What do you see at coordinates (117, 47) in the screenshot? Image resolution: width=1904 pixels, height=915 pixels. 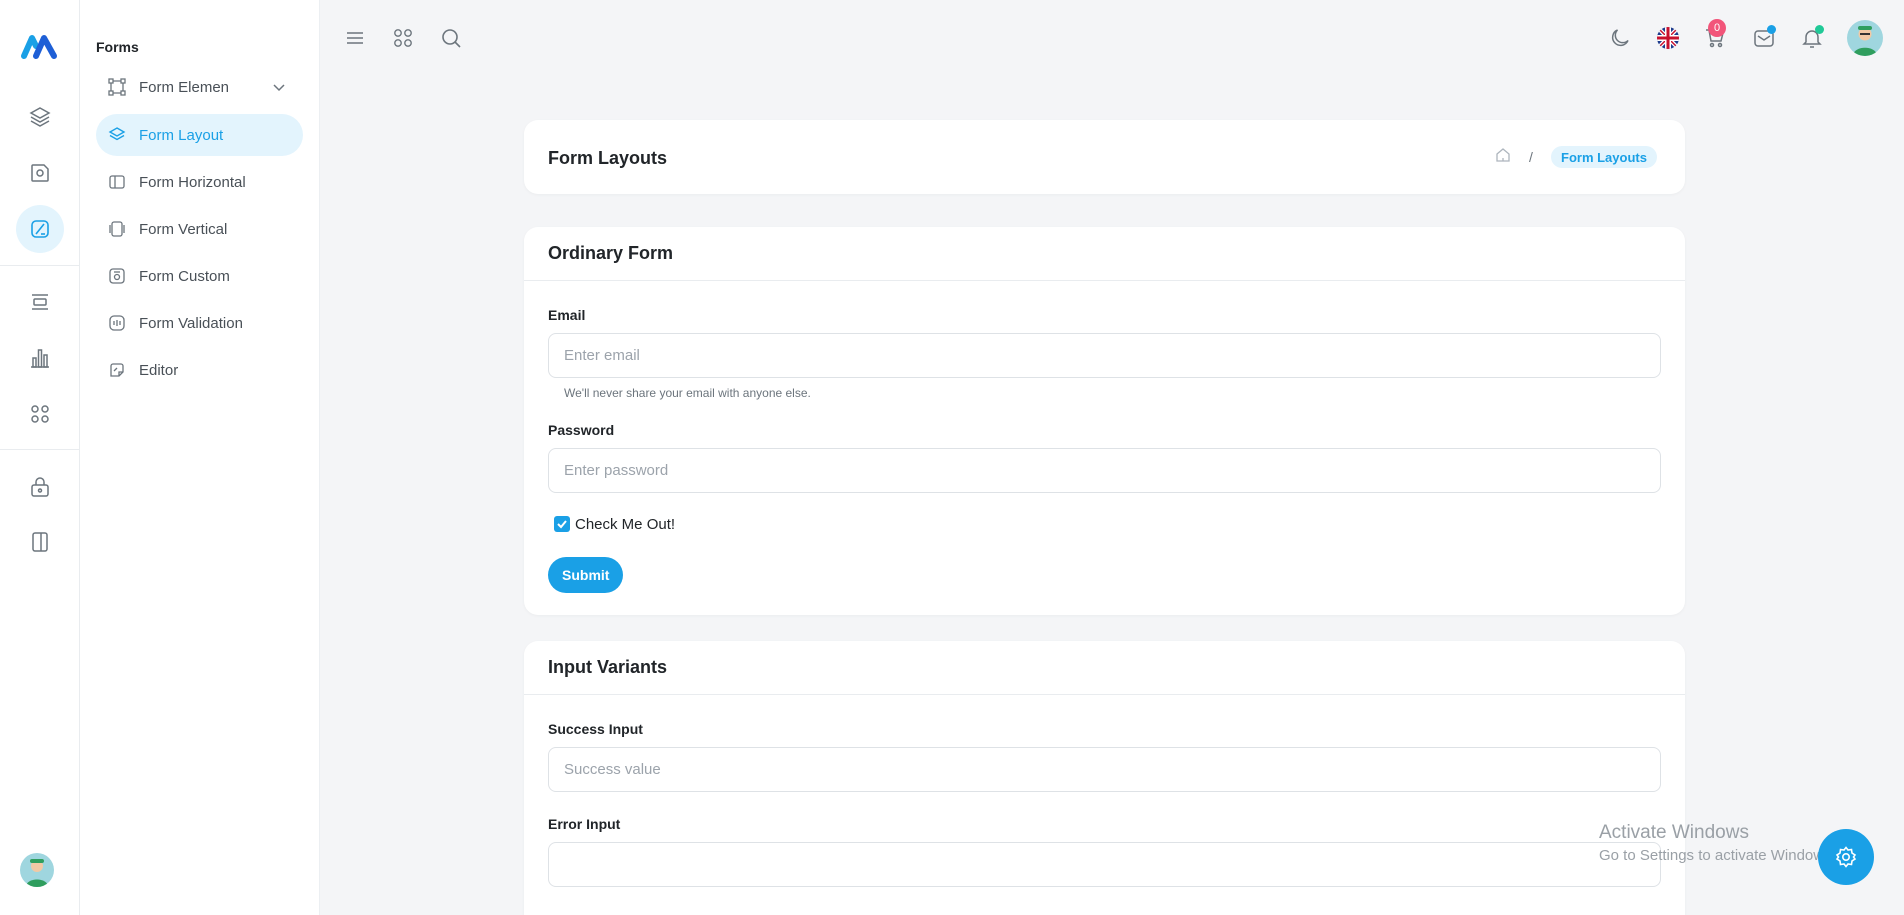 I see `subnav-title: Forms` at bounding box center [117, 47].